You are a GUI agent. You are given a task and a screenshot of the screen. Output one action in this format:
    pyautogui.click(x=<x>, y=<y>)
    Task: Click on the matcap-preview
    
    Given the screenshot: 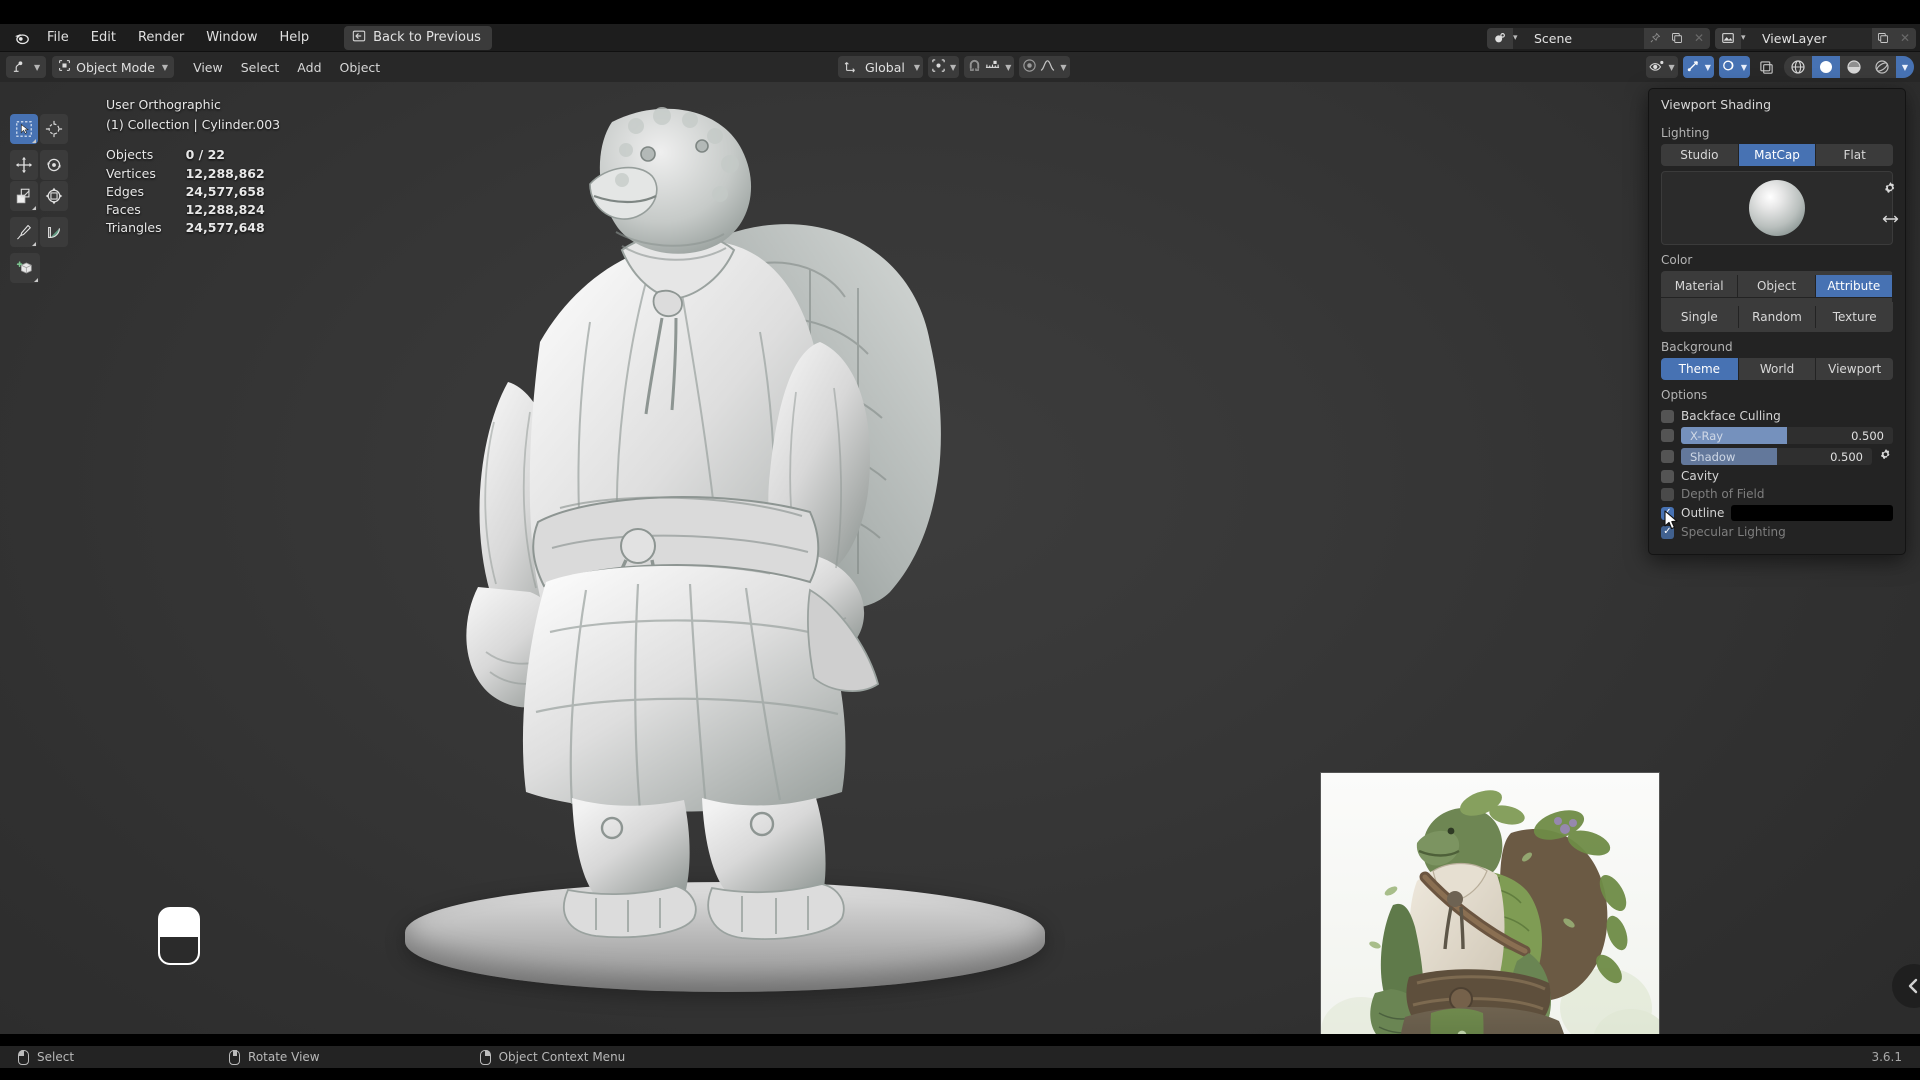 What is the action you would take?
    pyautogui.click(x=1777, y=208)
    